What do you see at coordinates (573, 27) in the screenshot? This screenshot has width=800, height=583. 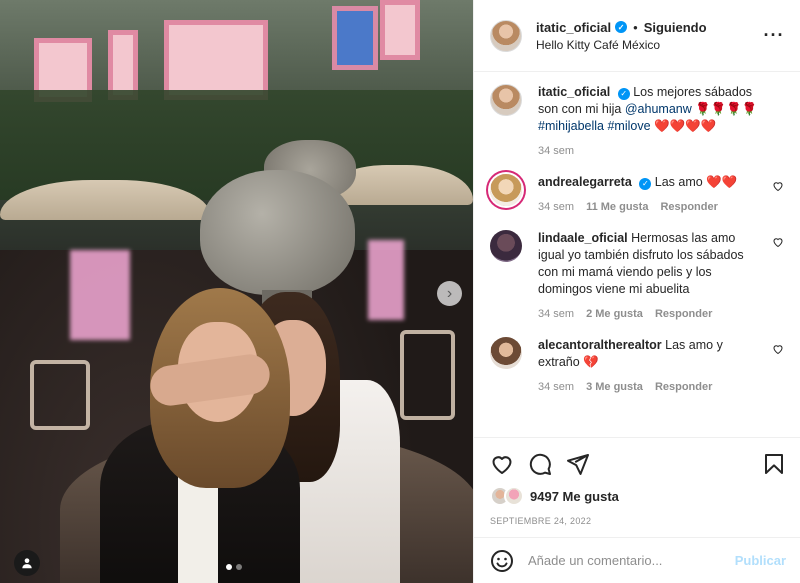 I see `author-username: itatic_oficial` at bounding box center [573, 27].